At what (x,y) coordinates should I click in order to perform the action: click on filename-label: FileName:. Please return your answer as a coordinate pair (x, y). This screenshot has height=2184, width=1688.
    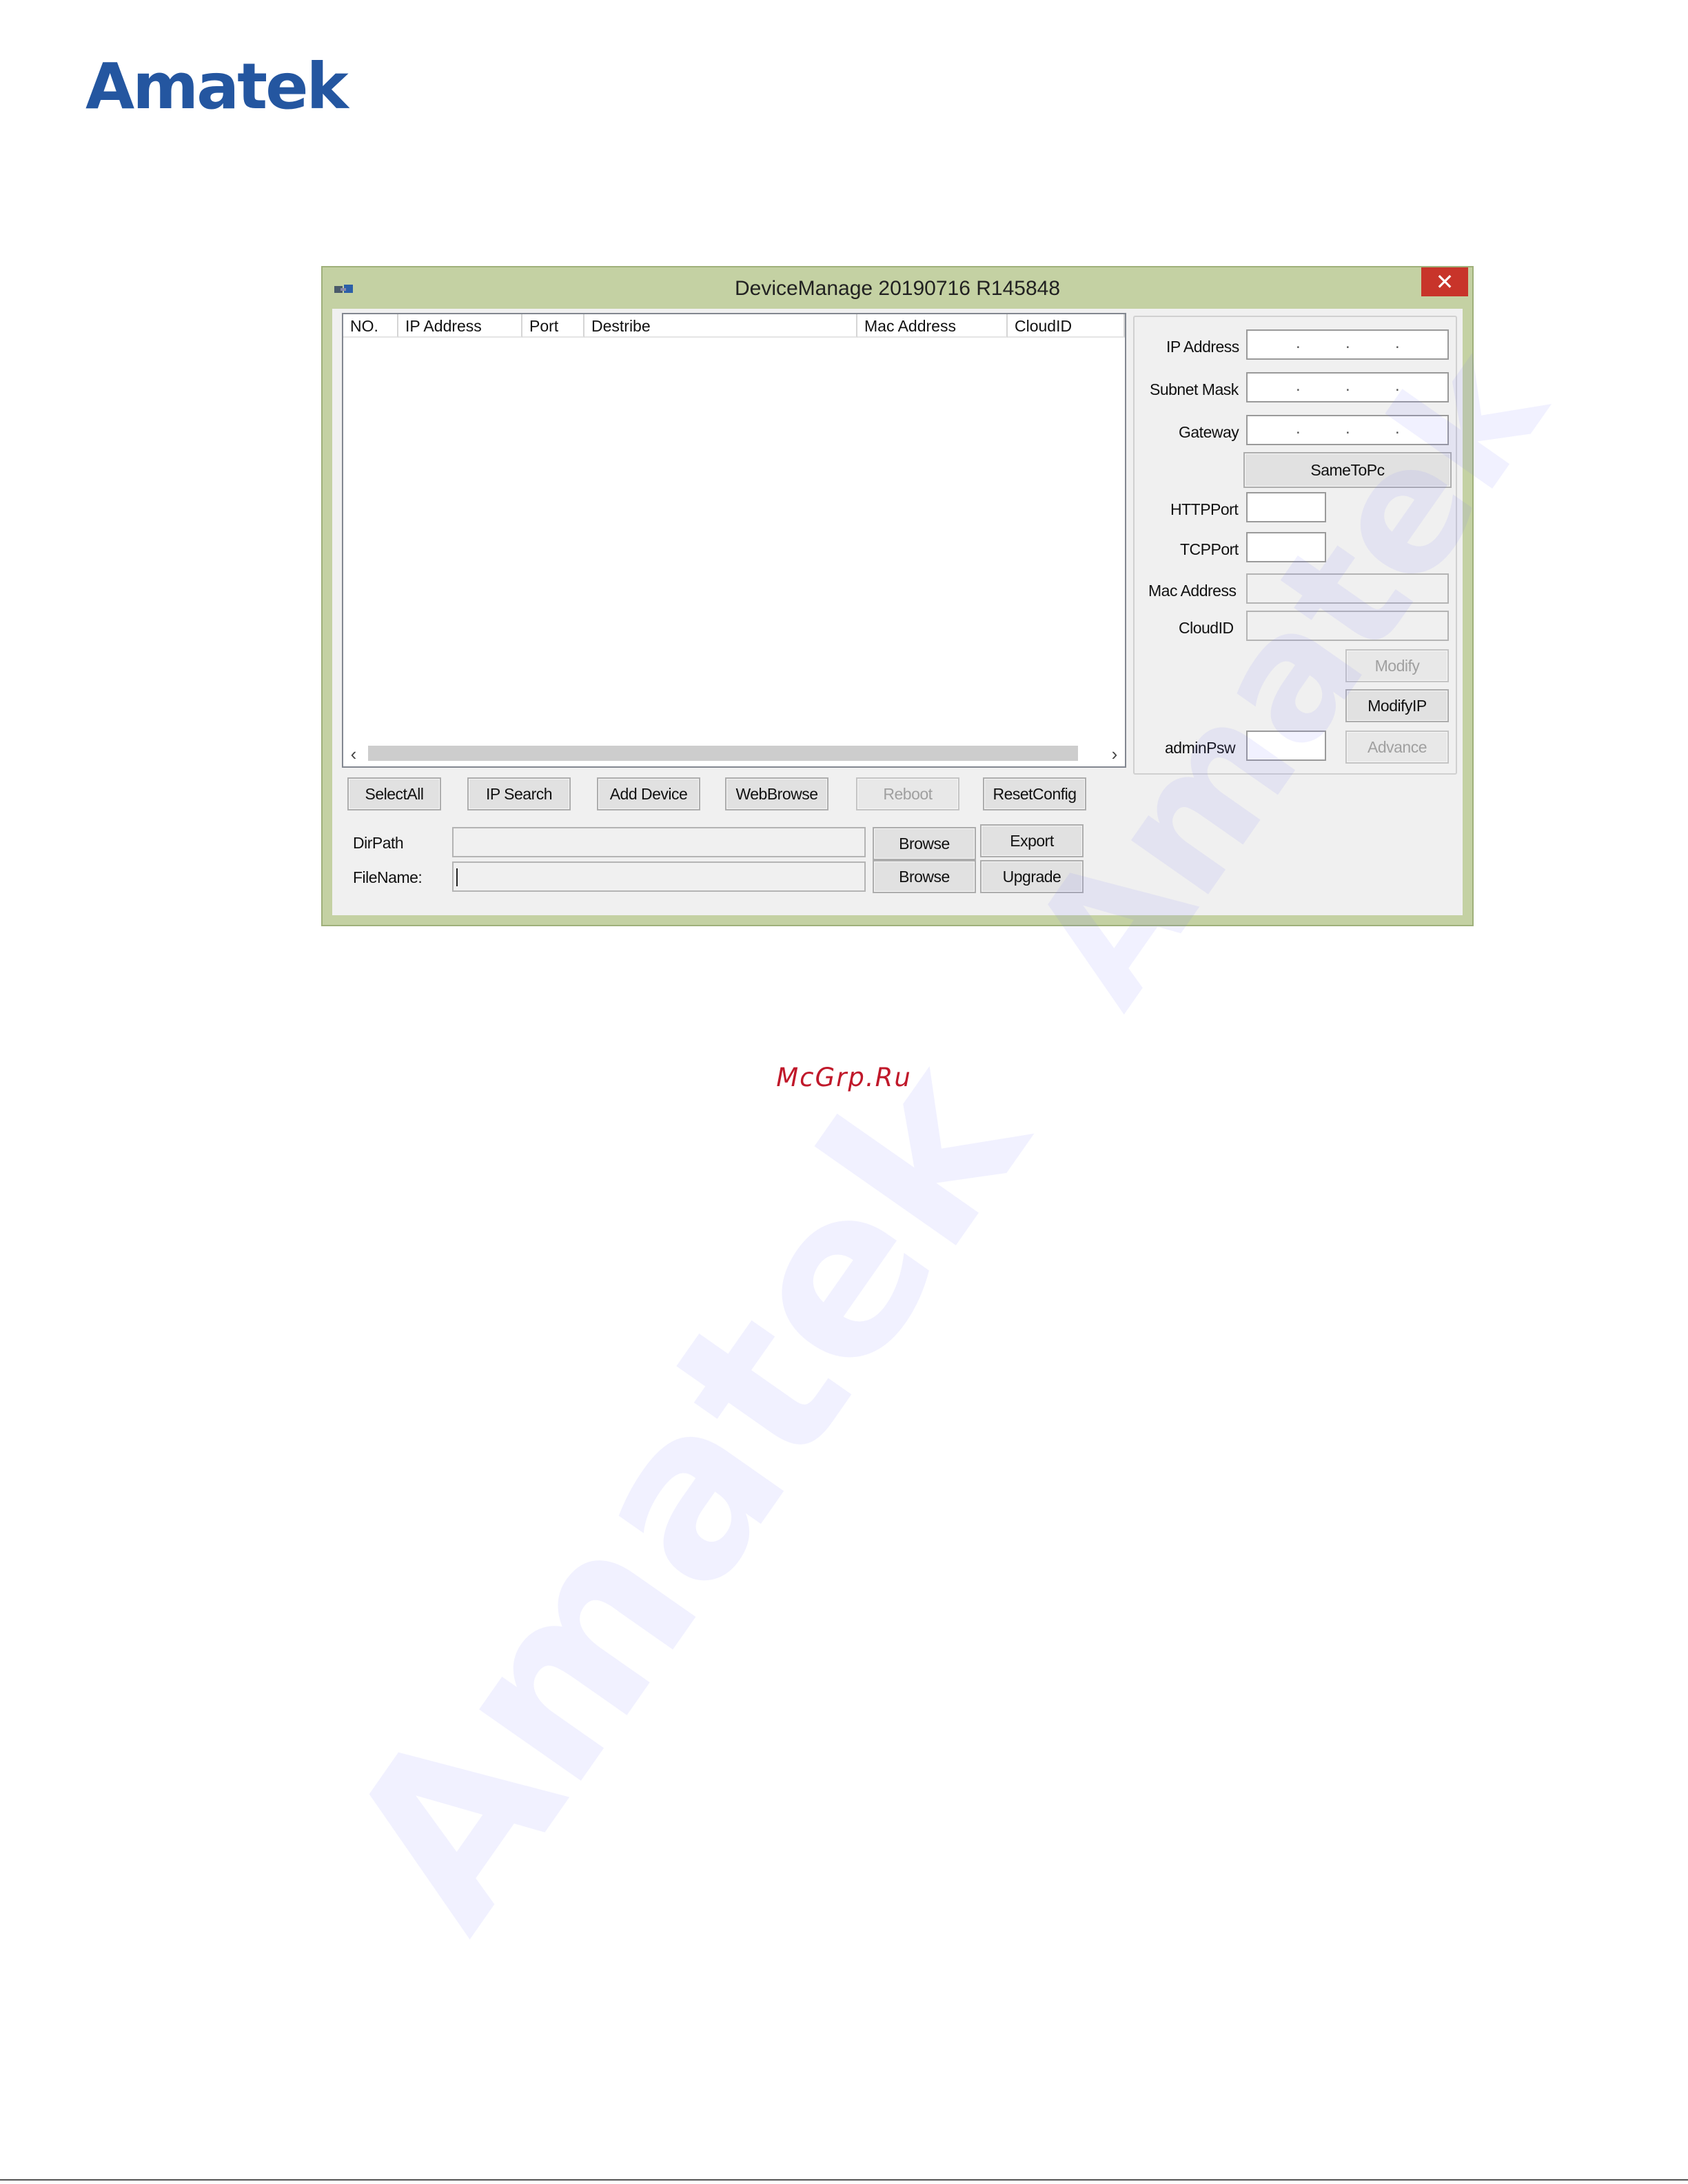
    Looking at the image, I should click on (388, 877).